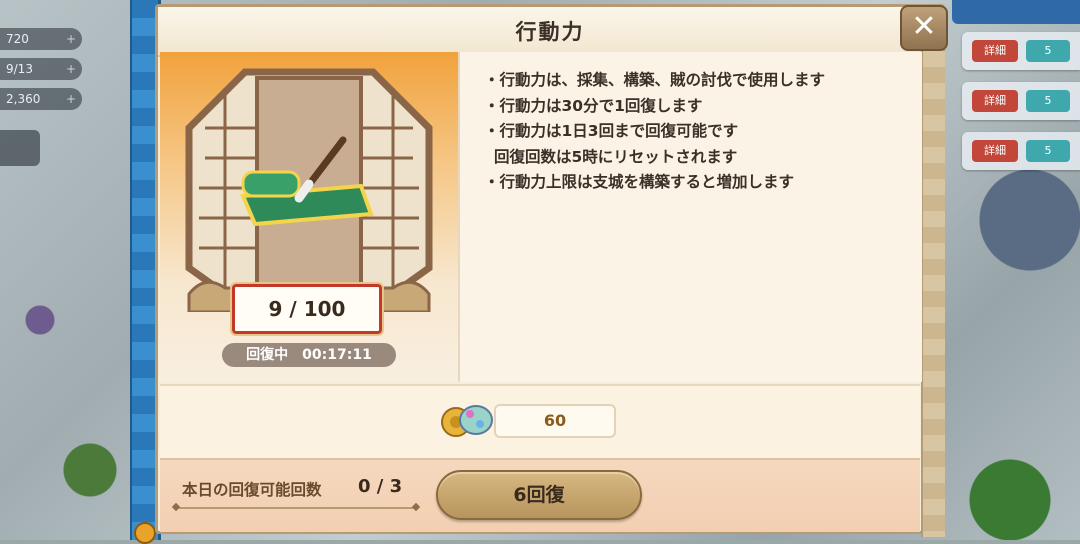 The width and height of the screenshot is (1080, 544). Describe the element at coordinates (1021, 51) in the screenshot. I see `right-card-1: 詳細 5` at that location.